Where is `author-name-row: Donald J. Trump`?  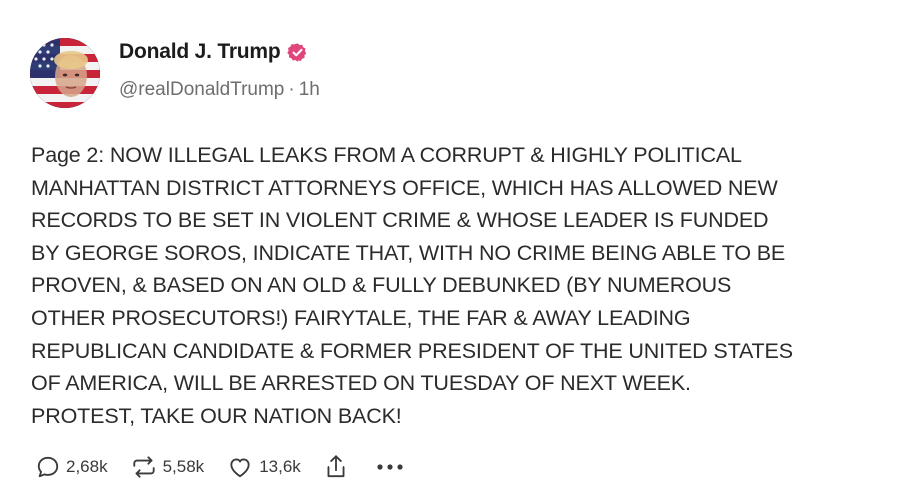
author-name-row: Donald J. Trump is located at coordinates (213, 52).